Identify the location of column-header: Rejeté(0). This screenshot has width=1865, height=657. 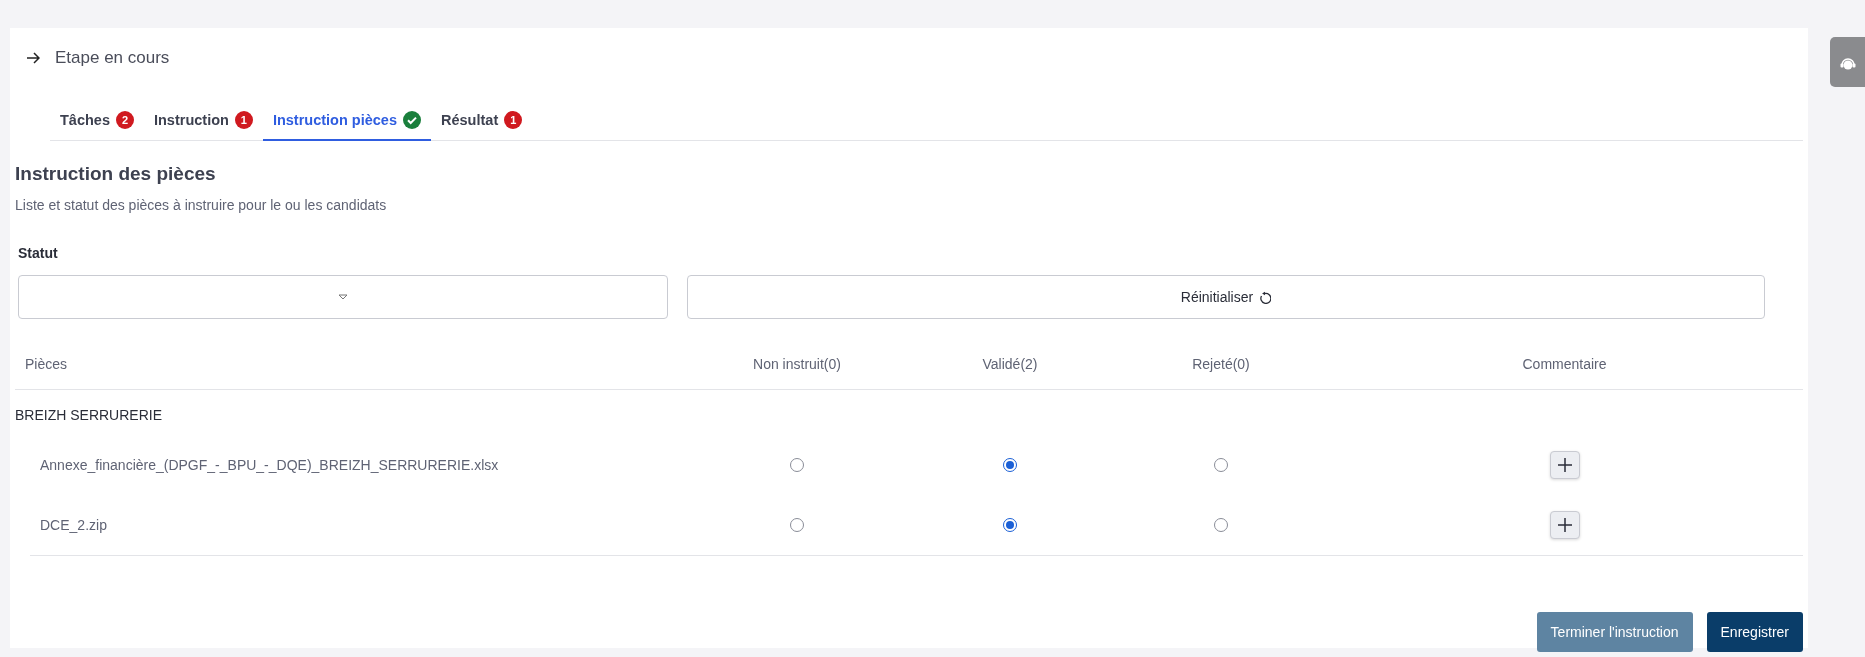
(1221, 364).